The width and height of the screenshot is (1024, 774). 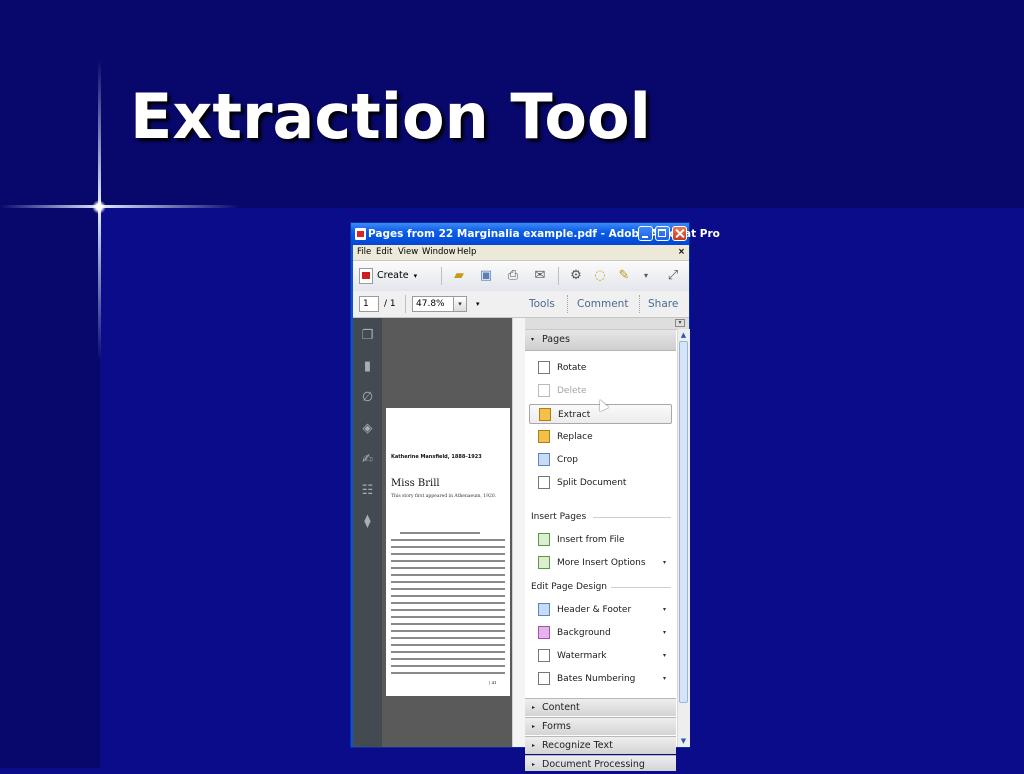 What do you see at coordinates (540, 276) in the screenshot?
I see `email-icon: ✉` at bounding box center [540, 276].